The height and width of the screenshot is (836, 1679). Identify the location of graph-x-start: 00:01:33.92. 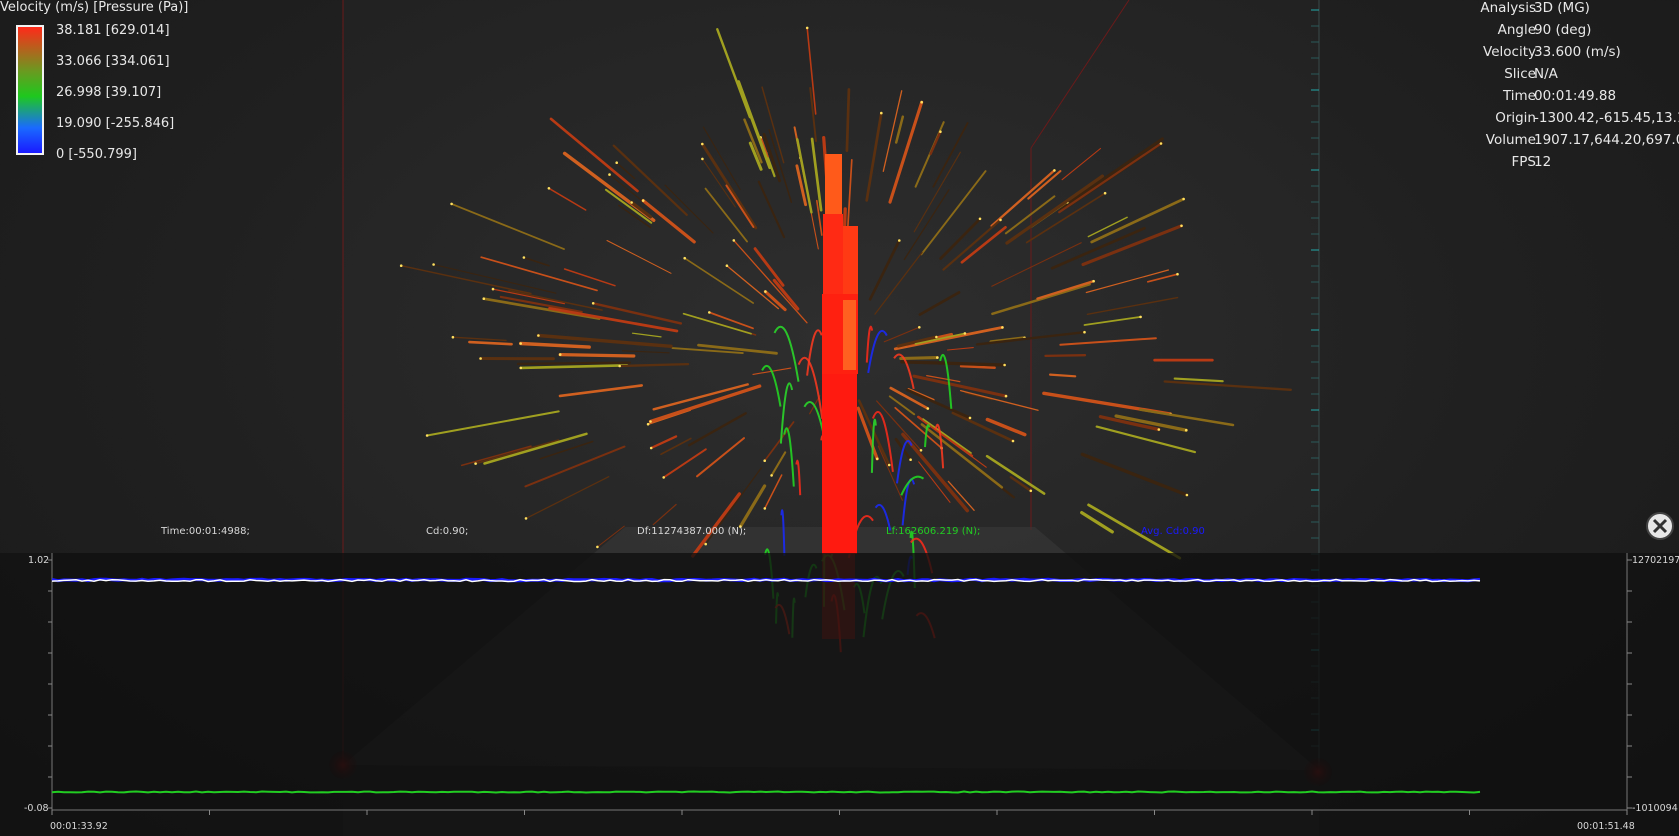
(79, 826).